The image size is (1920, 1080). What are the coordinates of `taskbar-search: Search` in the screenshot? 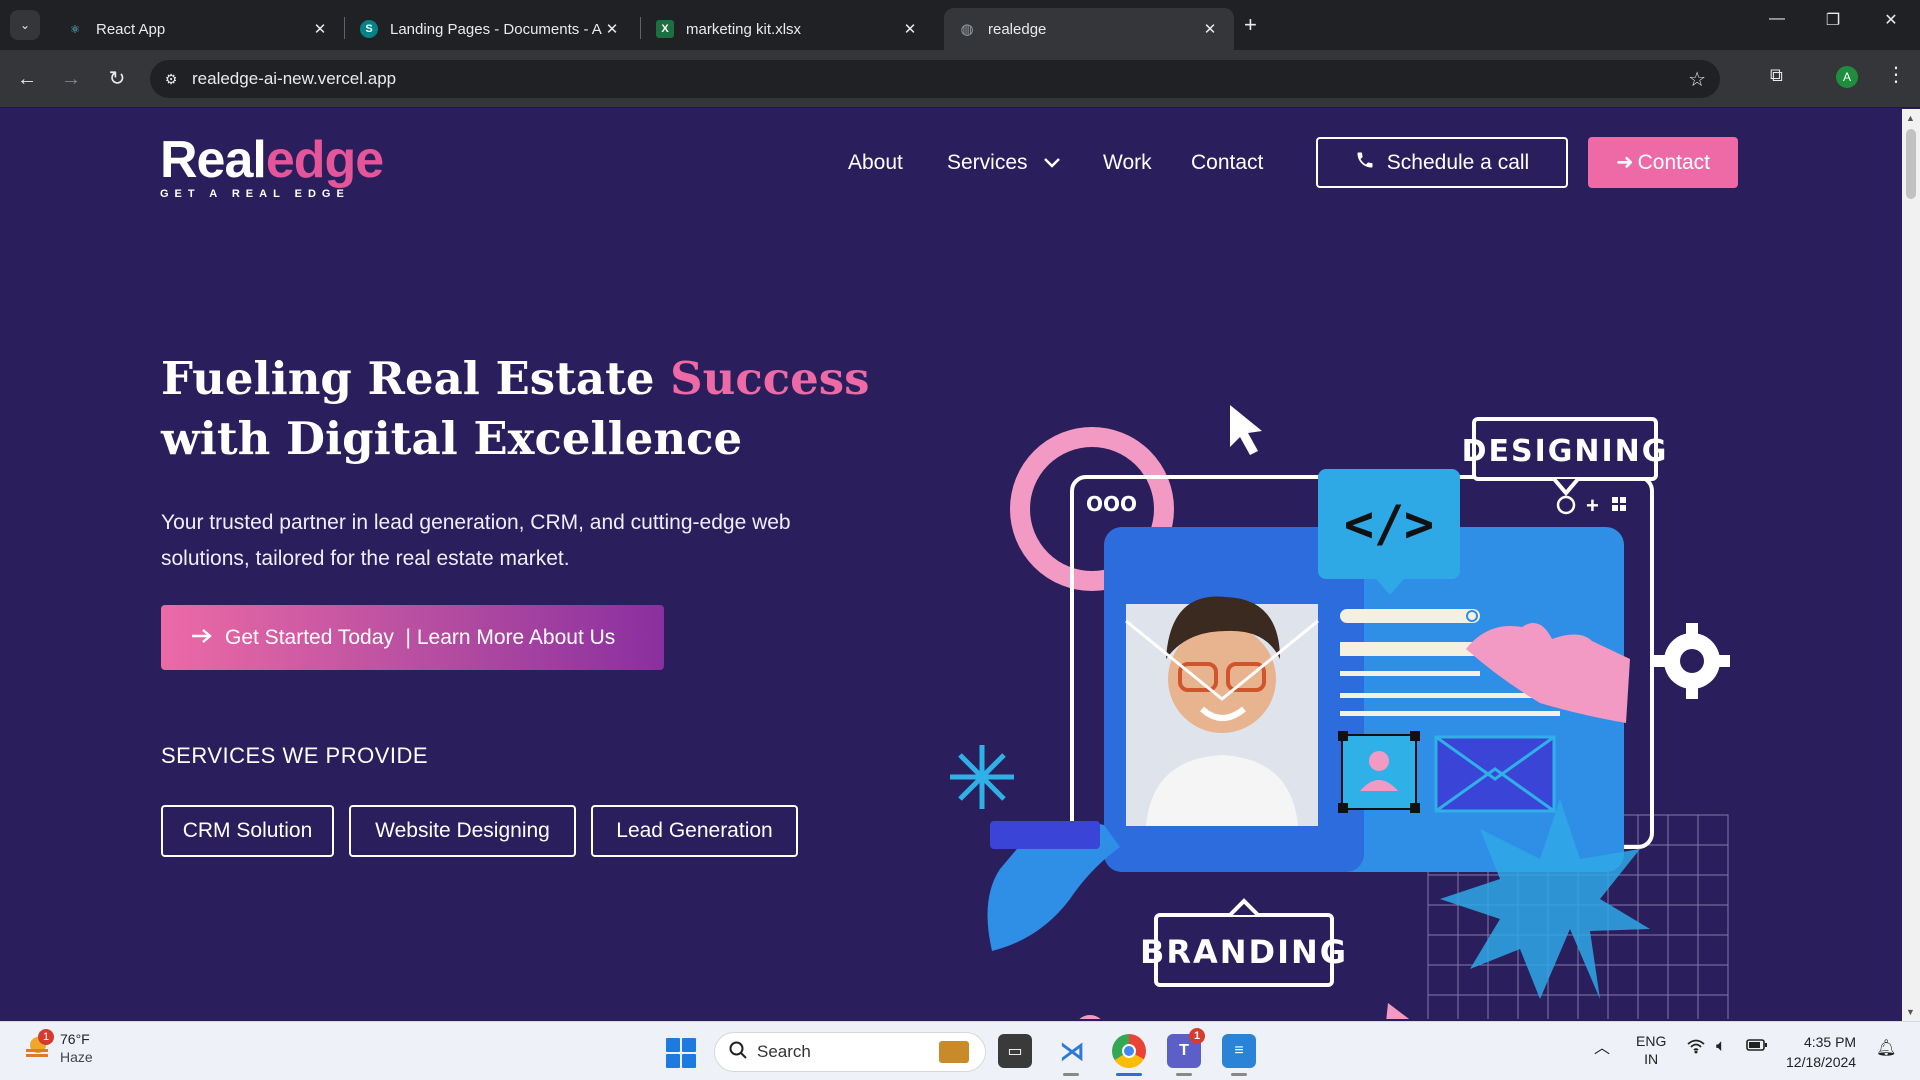 It's located at (850, 1052).